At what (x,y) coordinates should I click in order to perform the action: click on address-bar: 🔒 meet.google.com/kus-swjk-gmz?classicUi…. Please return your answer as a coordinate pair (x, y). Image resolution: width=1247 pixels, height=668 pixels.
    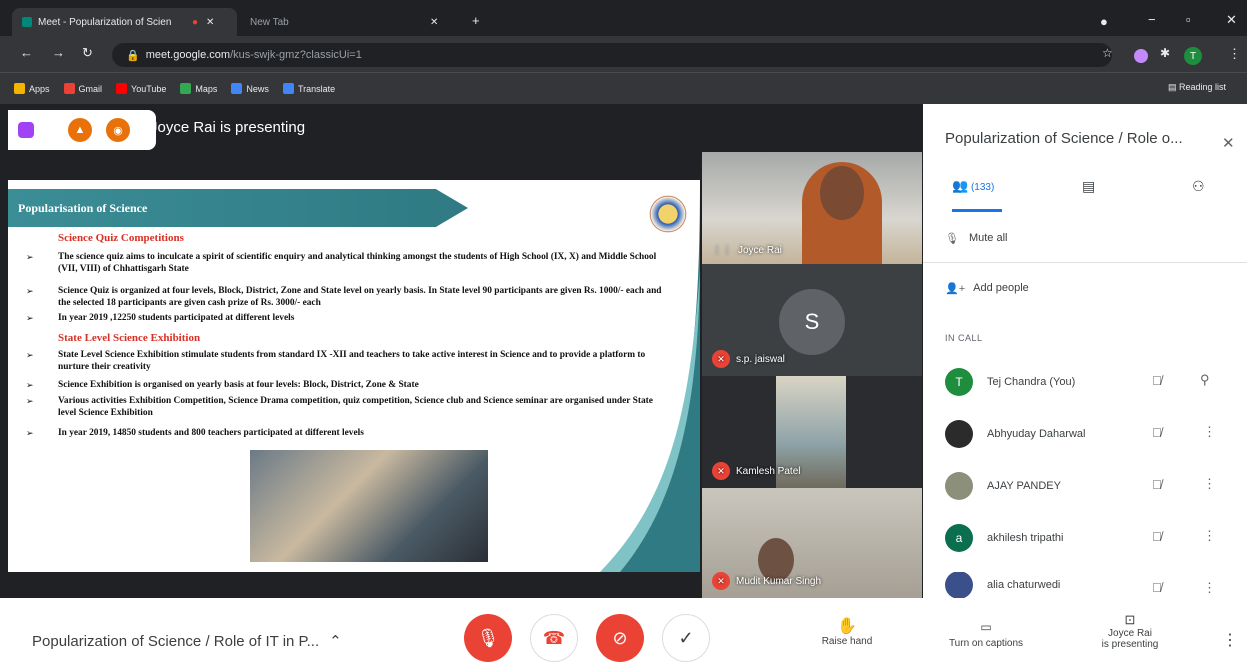
    Looking at the image, I should click on (612, 55).